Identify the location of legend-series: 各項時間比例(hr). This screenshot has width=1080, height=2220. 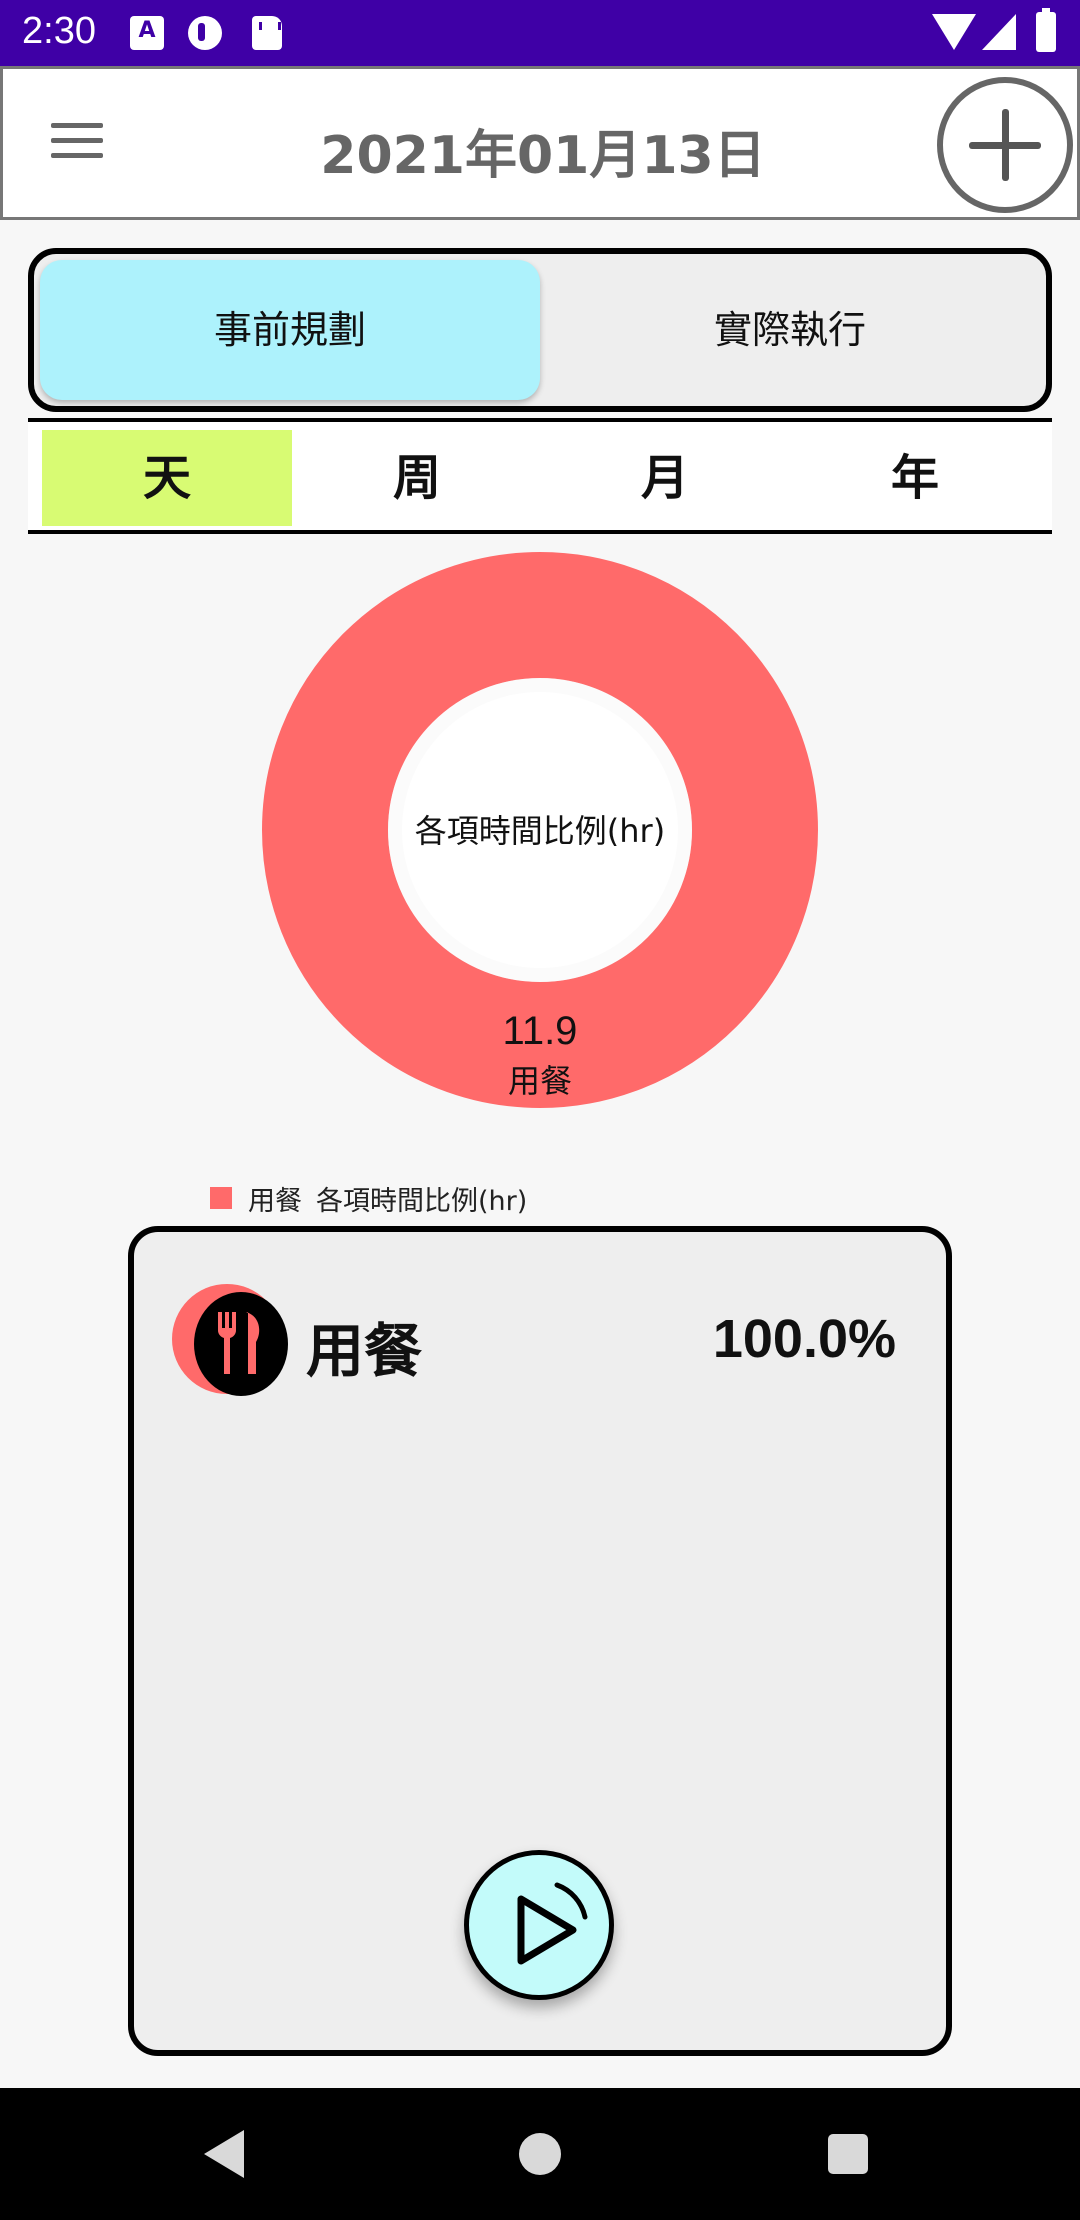
(422, 1201).